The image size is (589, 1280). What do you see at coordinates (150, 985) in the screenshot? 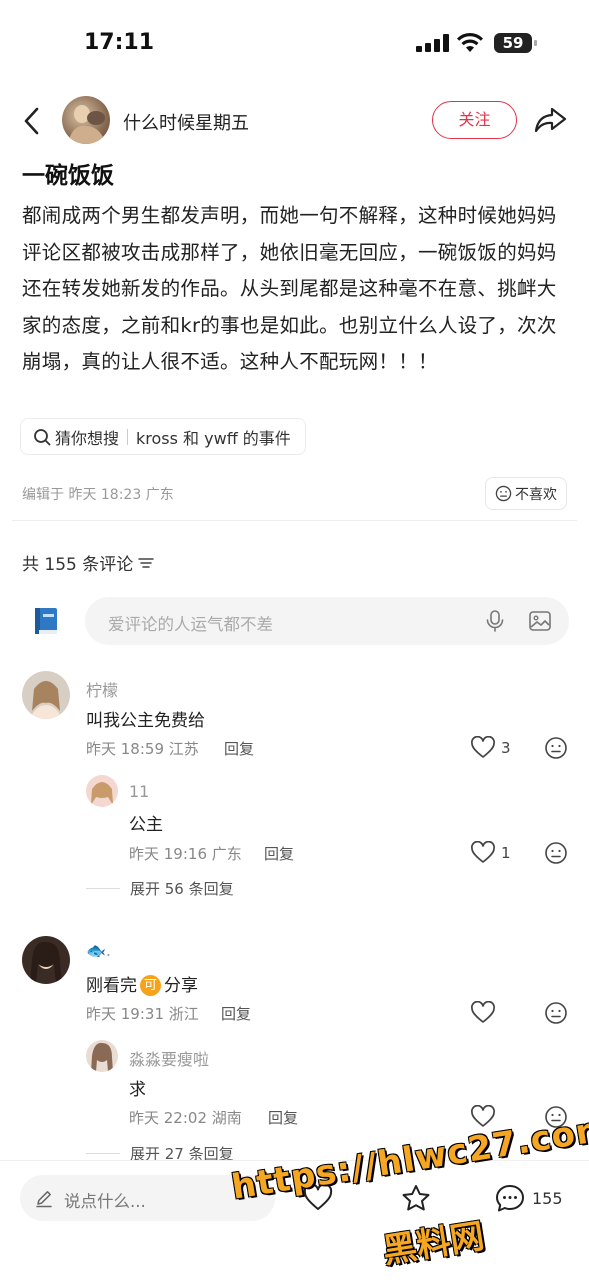
I see `emoji-badge: 可` at bounding box center [150, 985].